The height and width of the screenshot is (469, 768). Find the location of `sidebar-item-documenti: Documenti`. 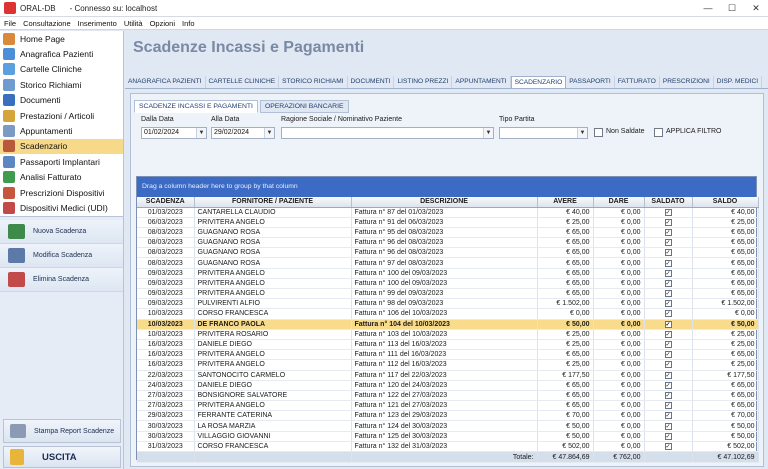

sidebar-item-documenti: Documenti is located at coordinates (61, 100).